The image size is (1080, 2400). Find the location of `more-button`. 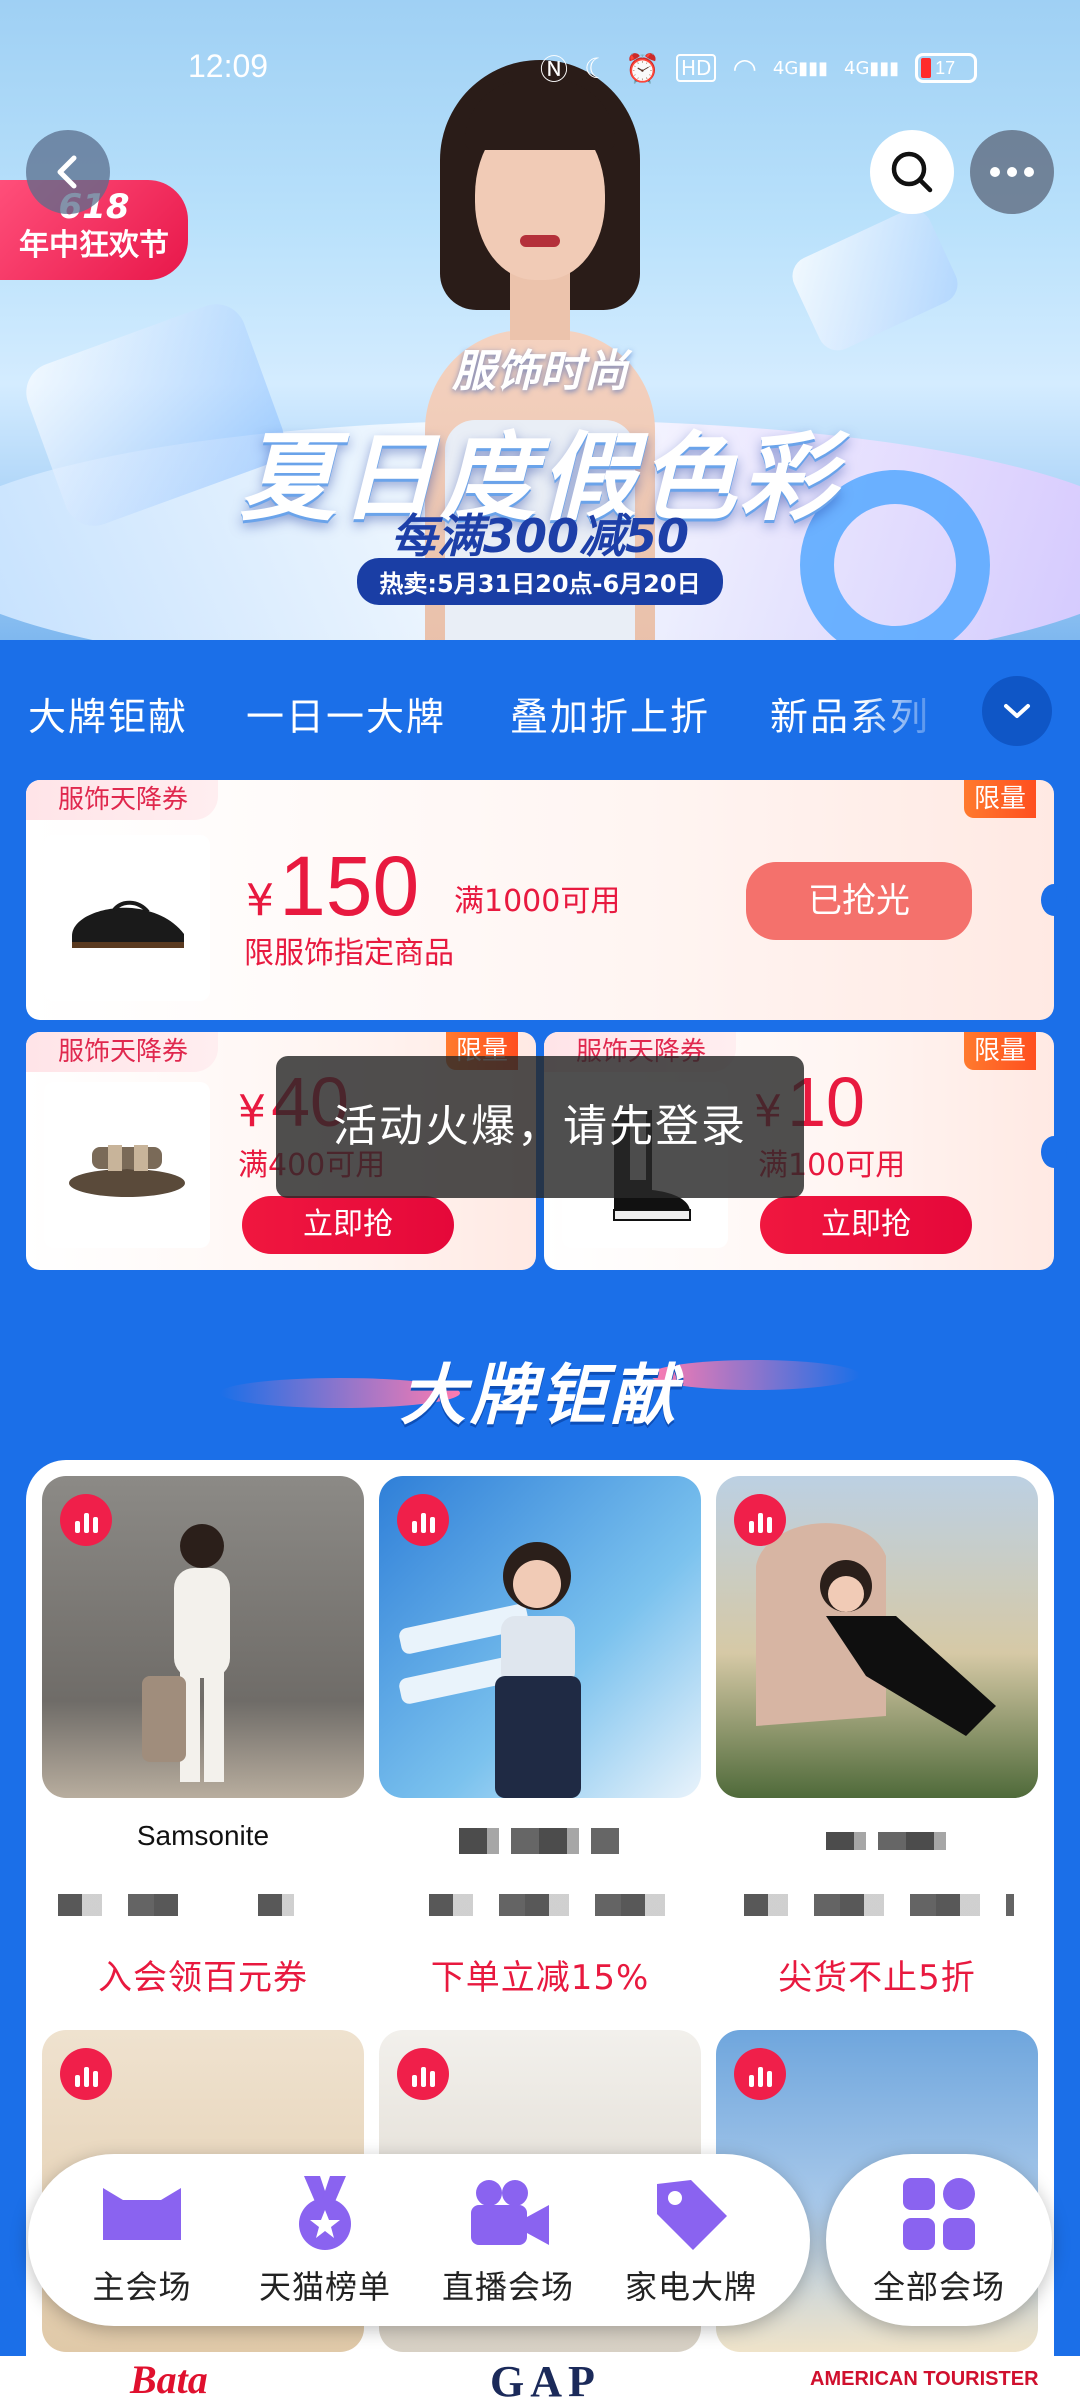

more-button is located at coordinates (1012, 172).